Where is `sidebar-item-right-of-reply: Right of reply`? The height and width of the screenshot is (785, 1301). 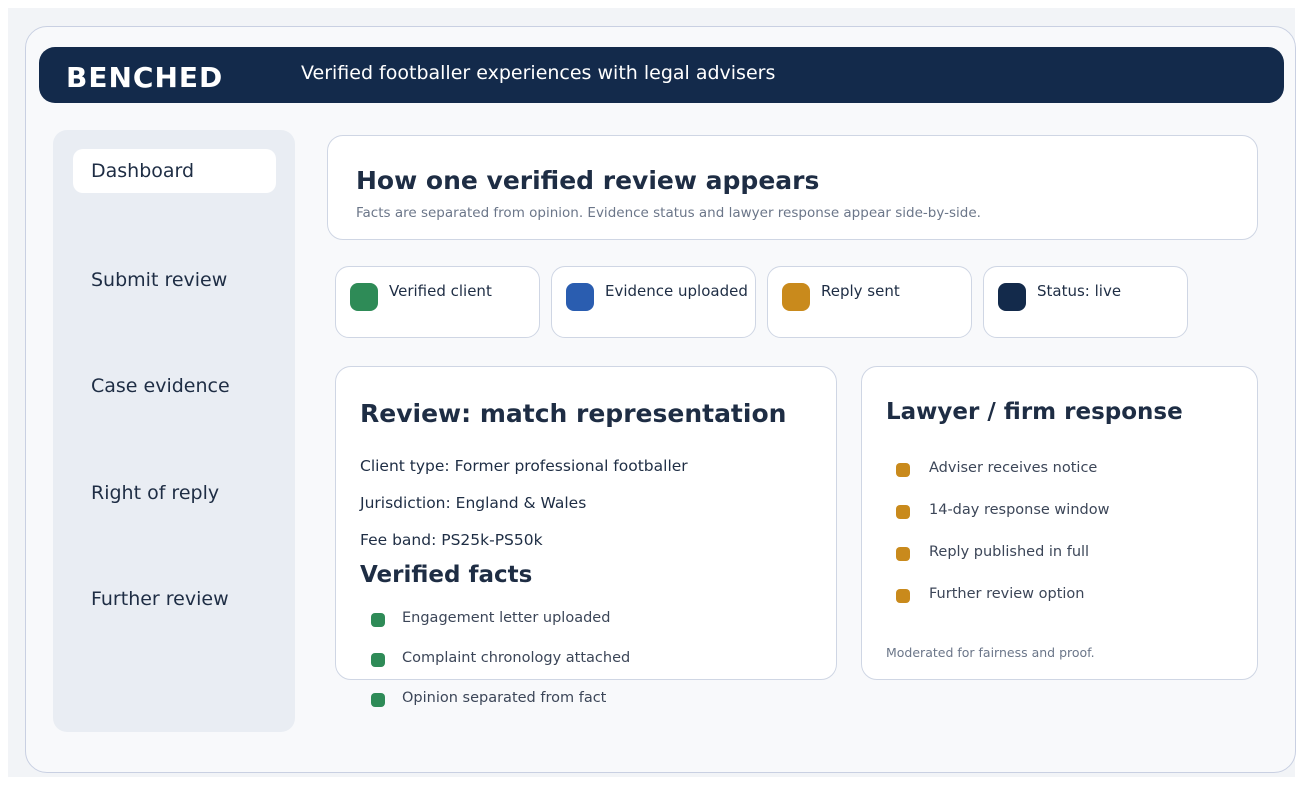 sidebar-item-right-of-reply: Right of reply is located at coordinates (174, 493).